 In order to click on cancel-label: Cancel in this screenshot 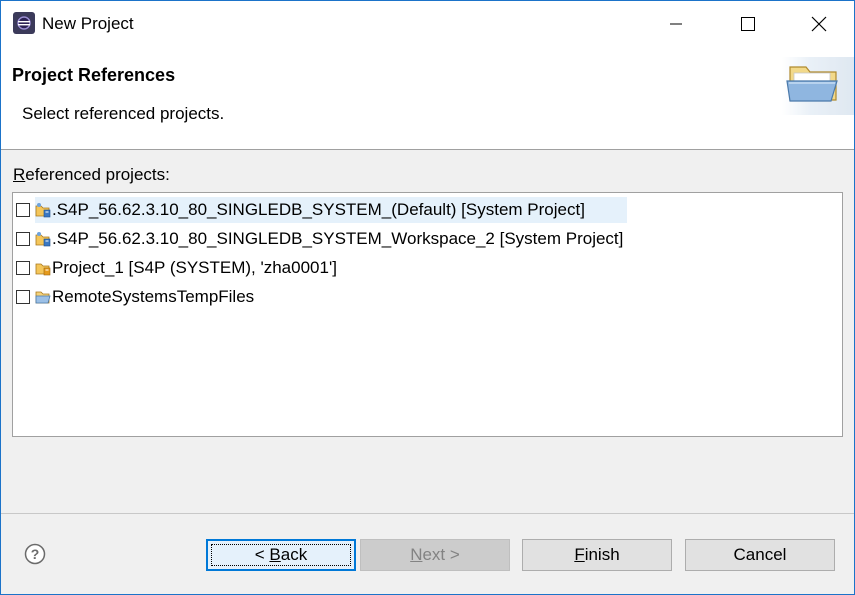, I will do `click(760, 554)`.